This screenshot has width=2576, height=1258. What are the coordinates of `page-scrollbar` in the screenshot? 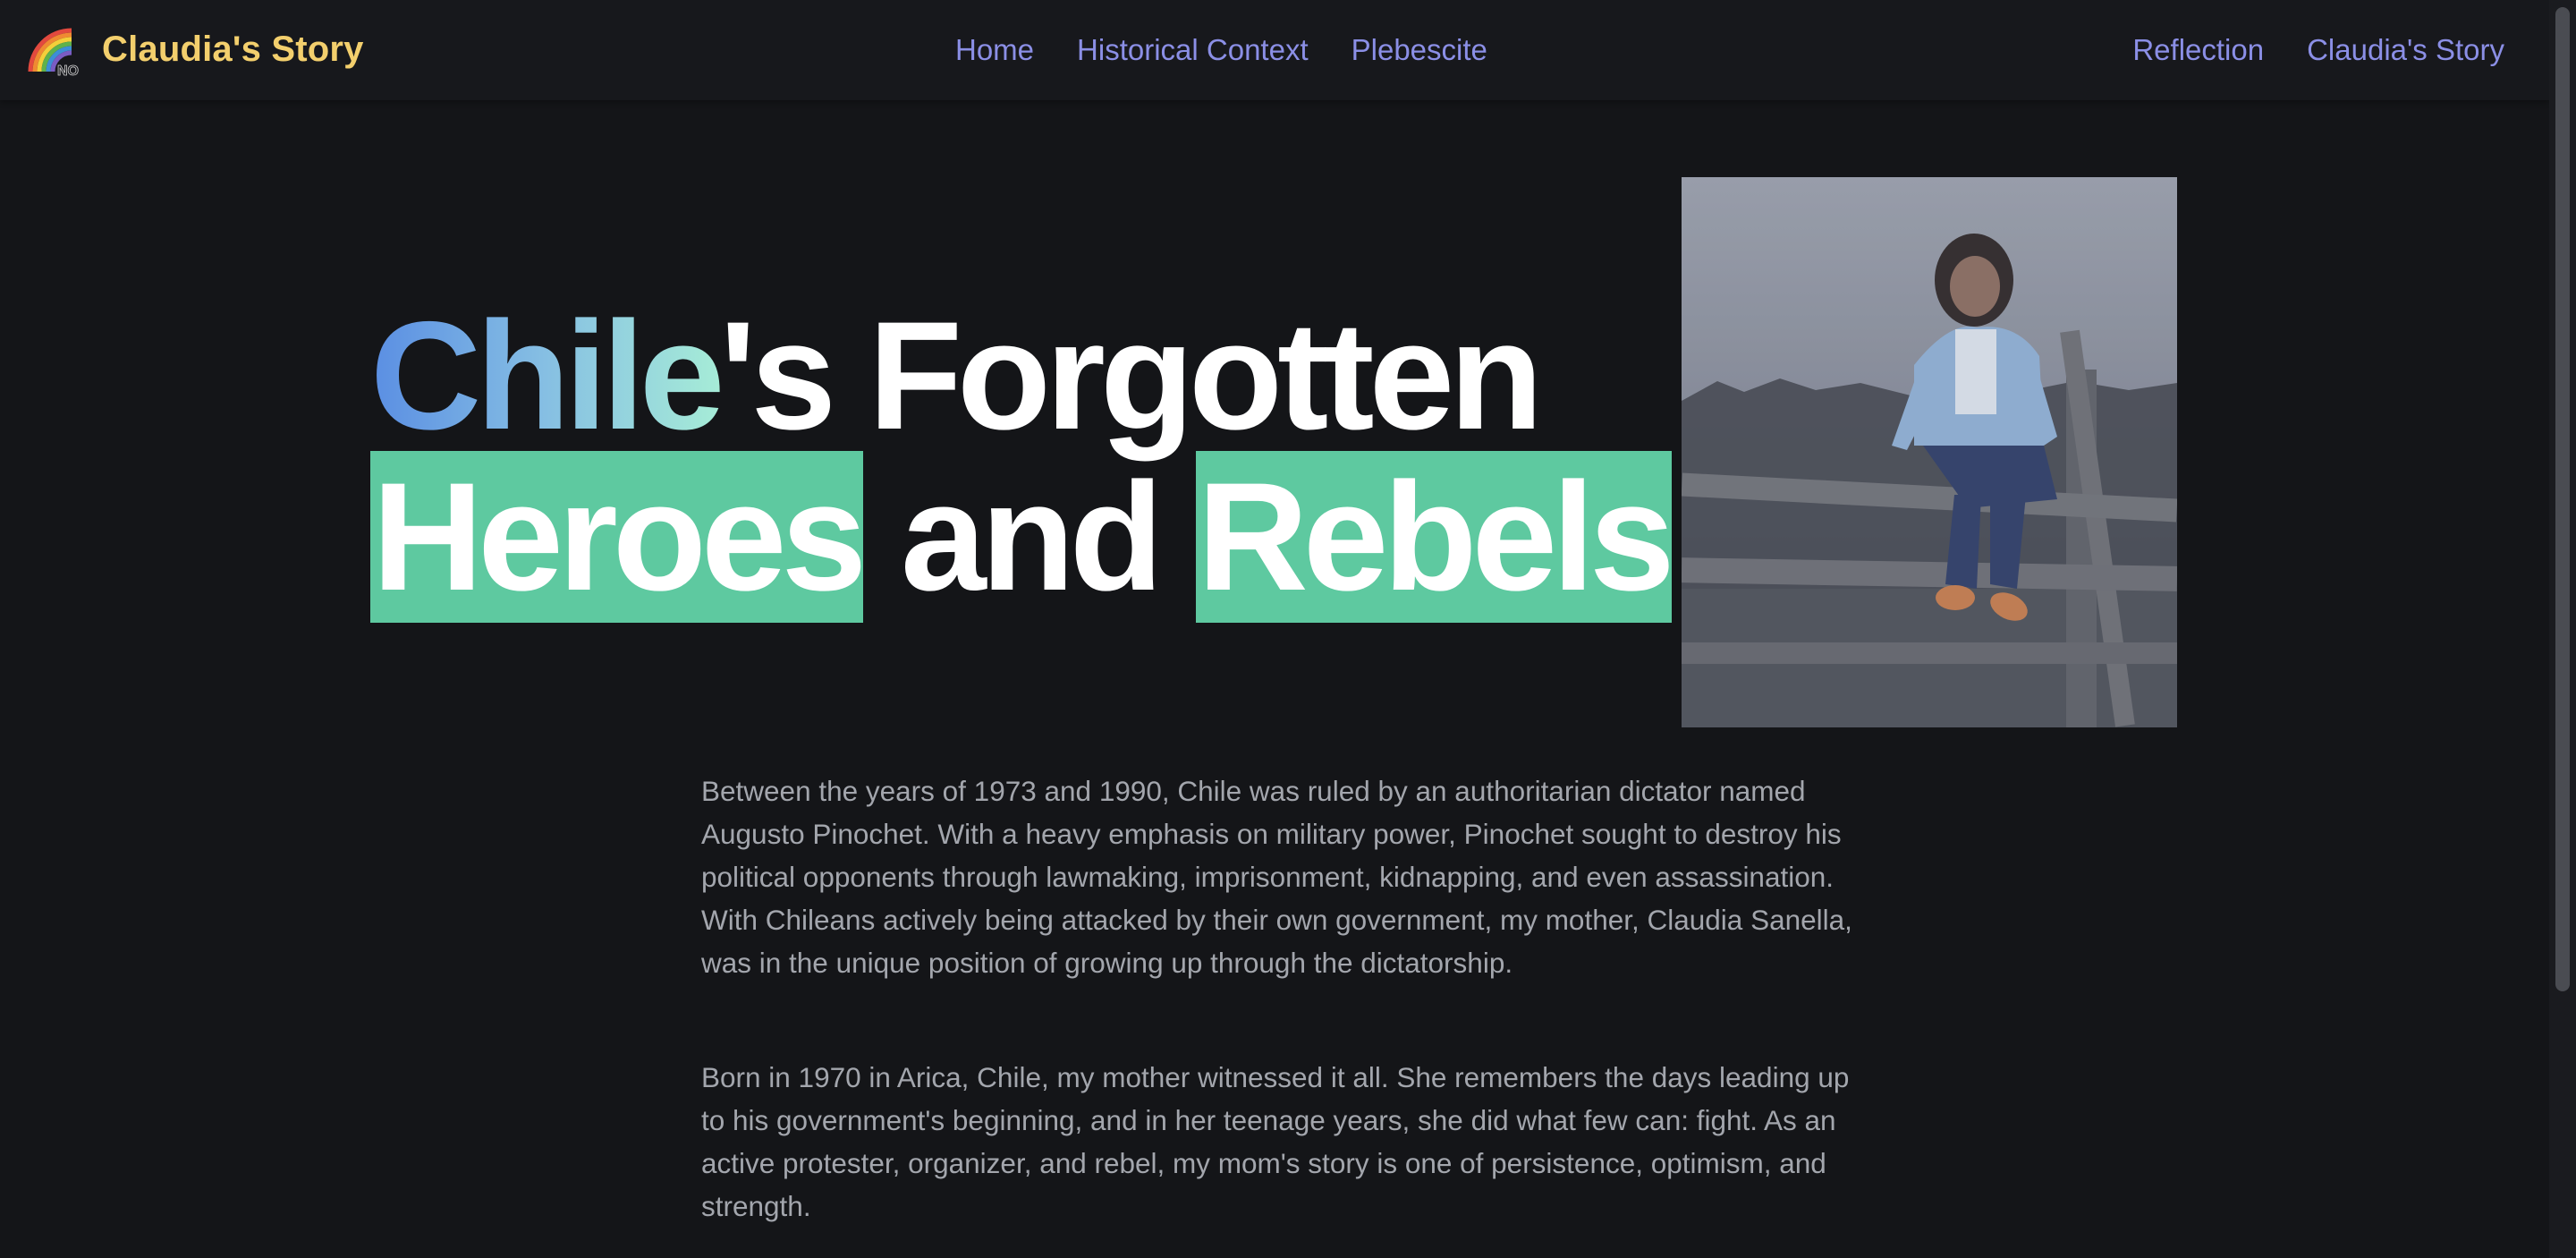 It's located at (2562, 629).